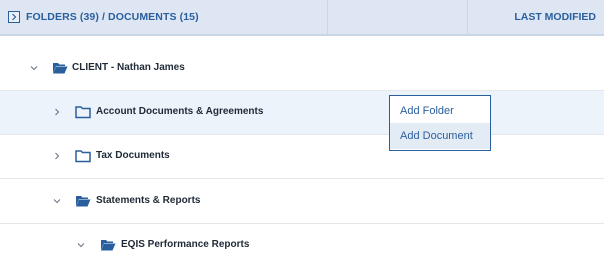  What do you see at coordinates (180, 111) in the screenshot?
I see `tree-item-label: Account Documents & Agreements` at bounding box center [180, 111].